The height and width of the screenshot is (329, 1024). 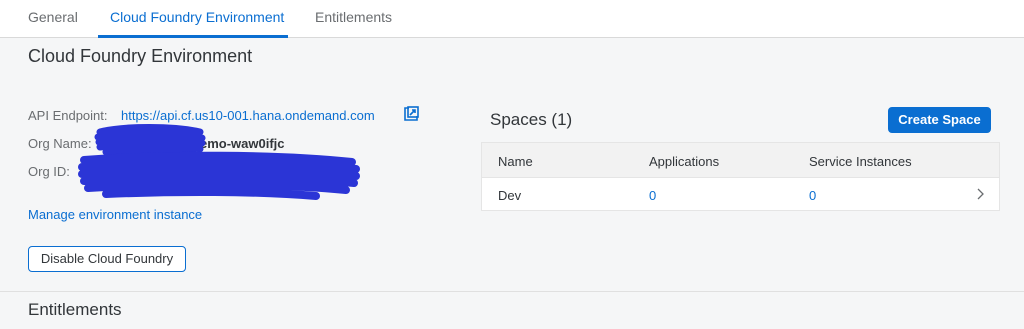 What do you see at coordinates (219, 175) in the screenshot?
I see `redaction-scribble-org-id` at bounding box center [219, 175].